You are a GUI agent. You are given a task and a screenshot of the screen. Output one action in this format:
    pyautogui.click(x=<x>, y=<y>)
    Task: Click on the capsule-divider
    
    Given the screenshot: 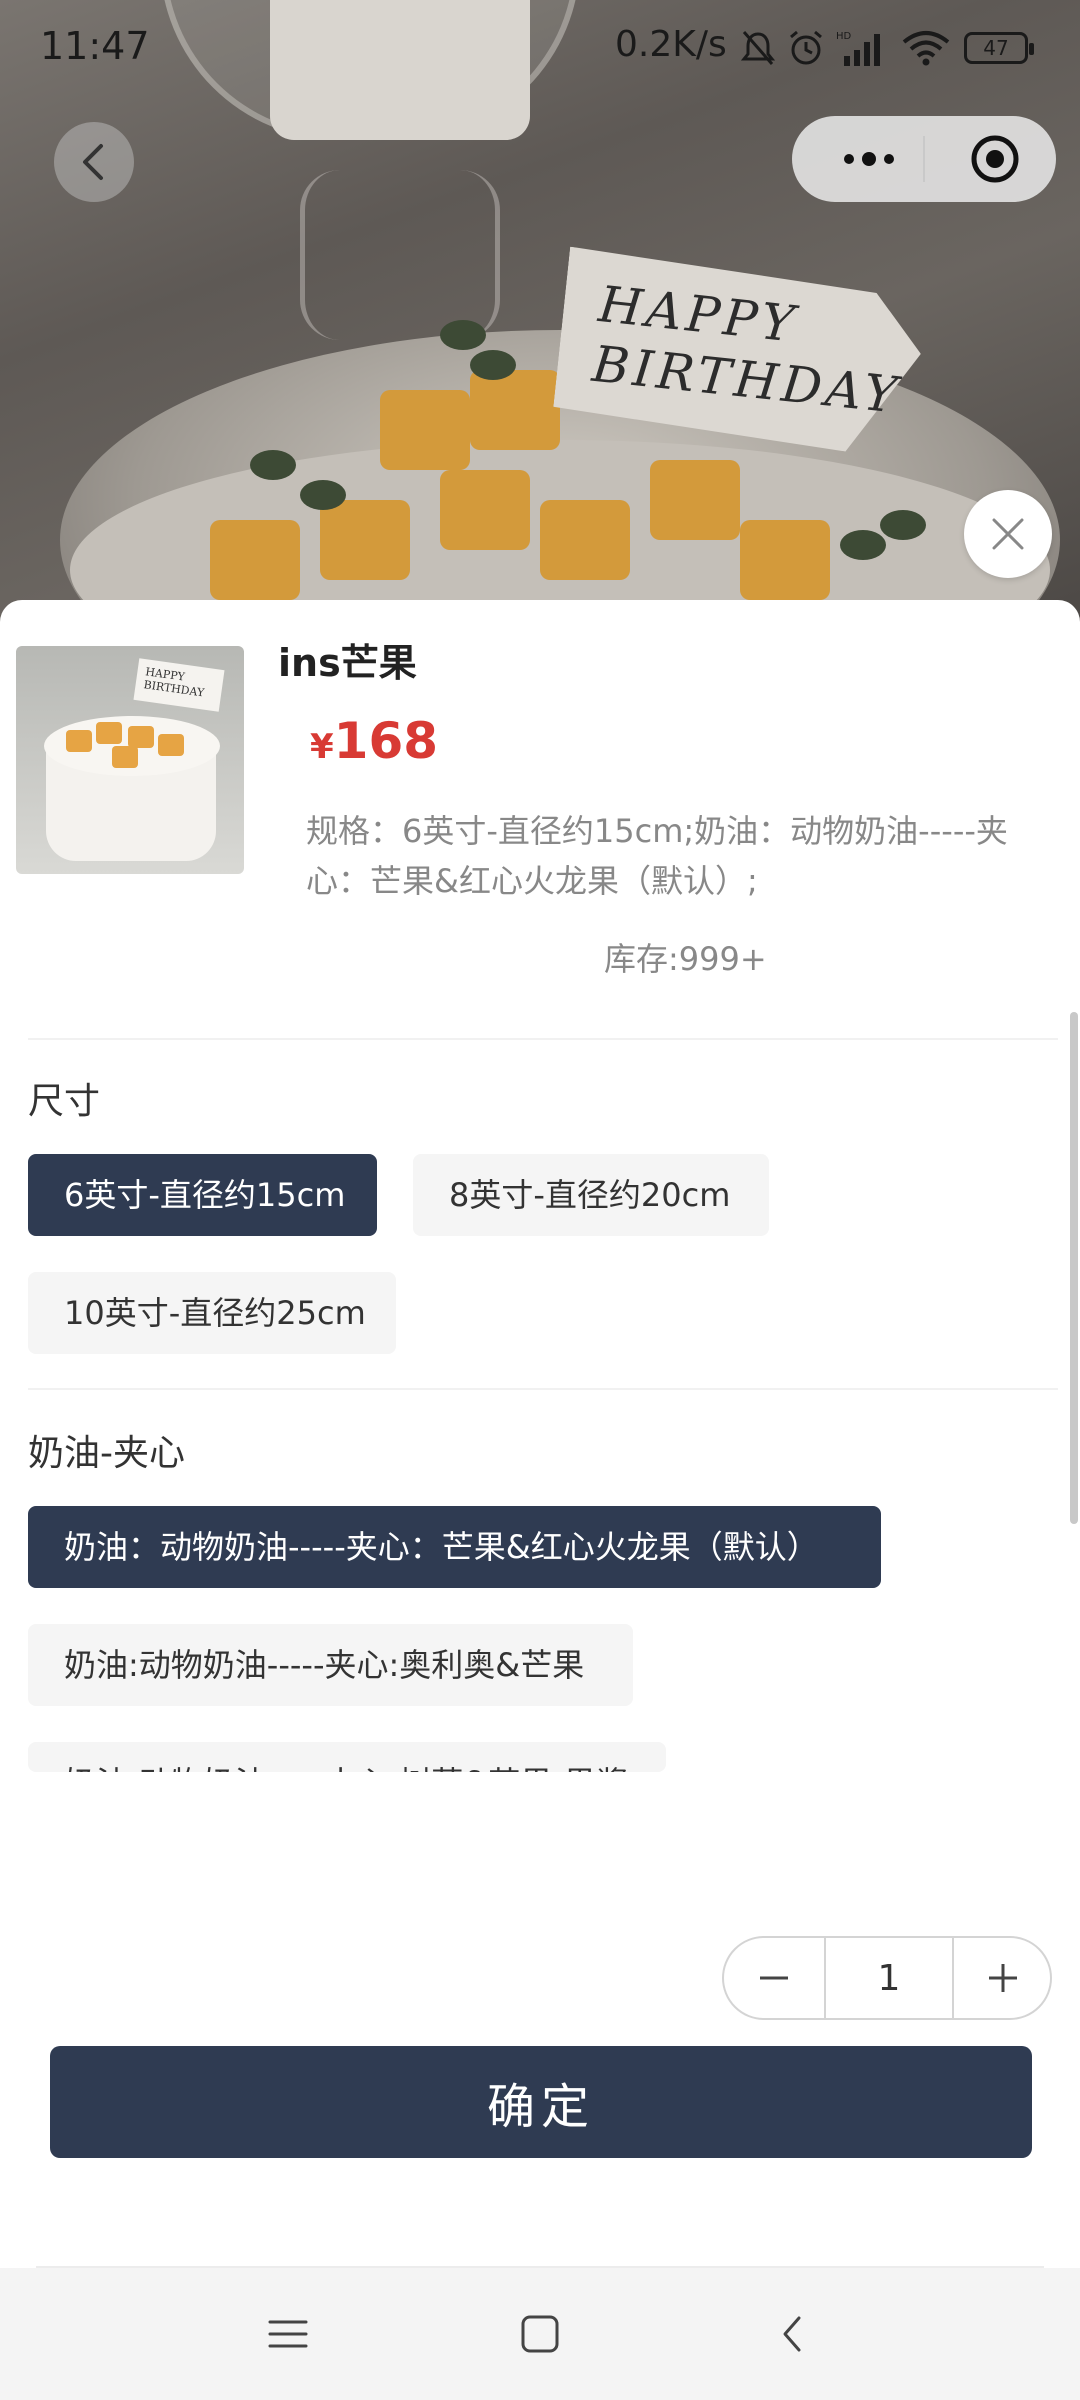 What is the action you would take?
    pyautogui.click(x=924, y=159)
    